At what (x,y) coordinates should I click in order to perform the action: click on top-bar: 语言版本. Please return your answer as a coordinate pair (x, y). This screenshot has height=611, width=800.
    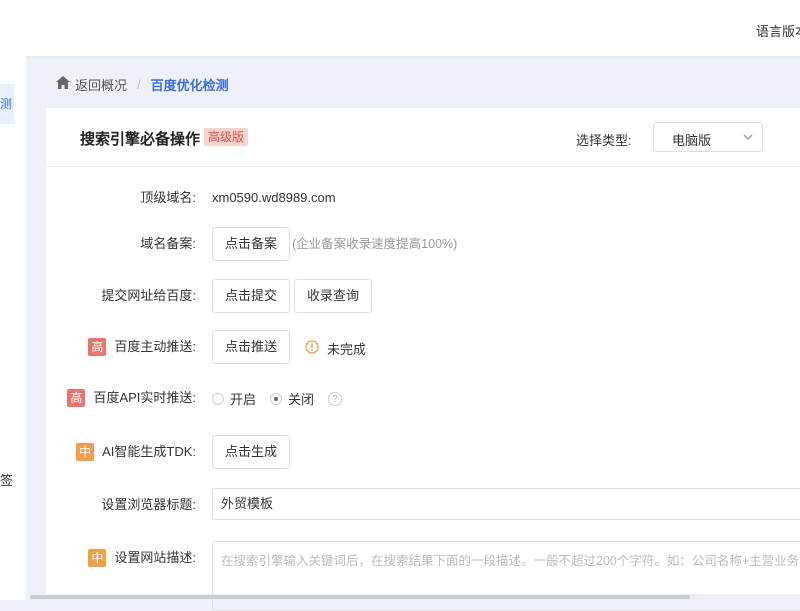
    Looking at the image, I should click on (400, 28).